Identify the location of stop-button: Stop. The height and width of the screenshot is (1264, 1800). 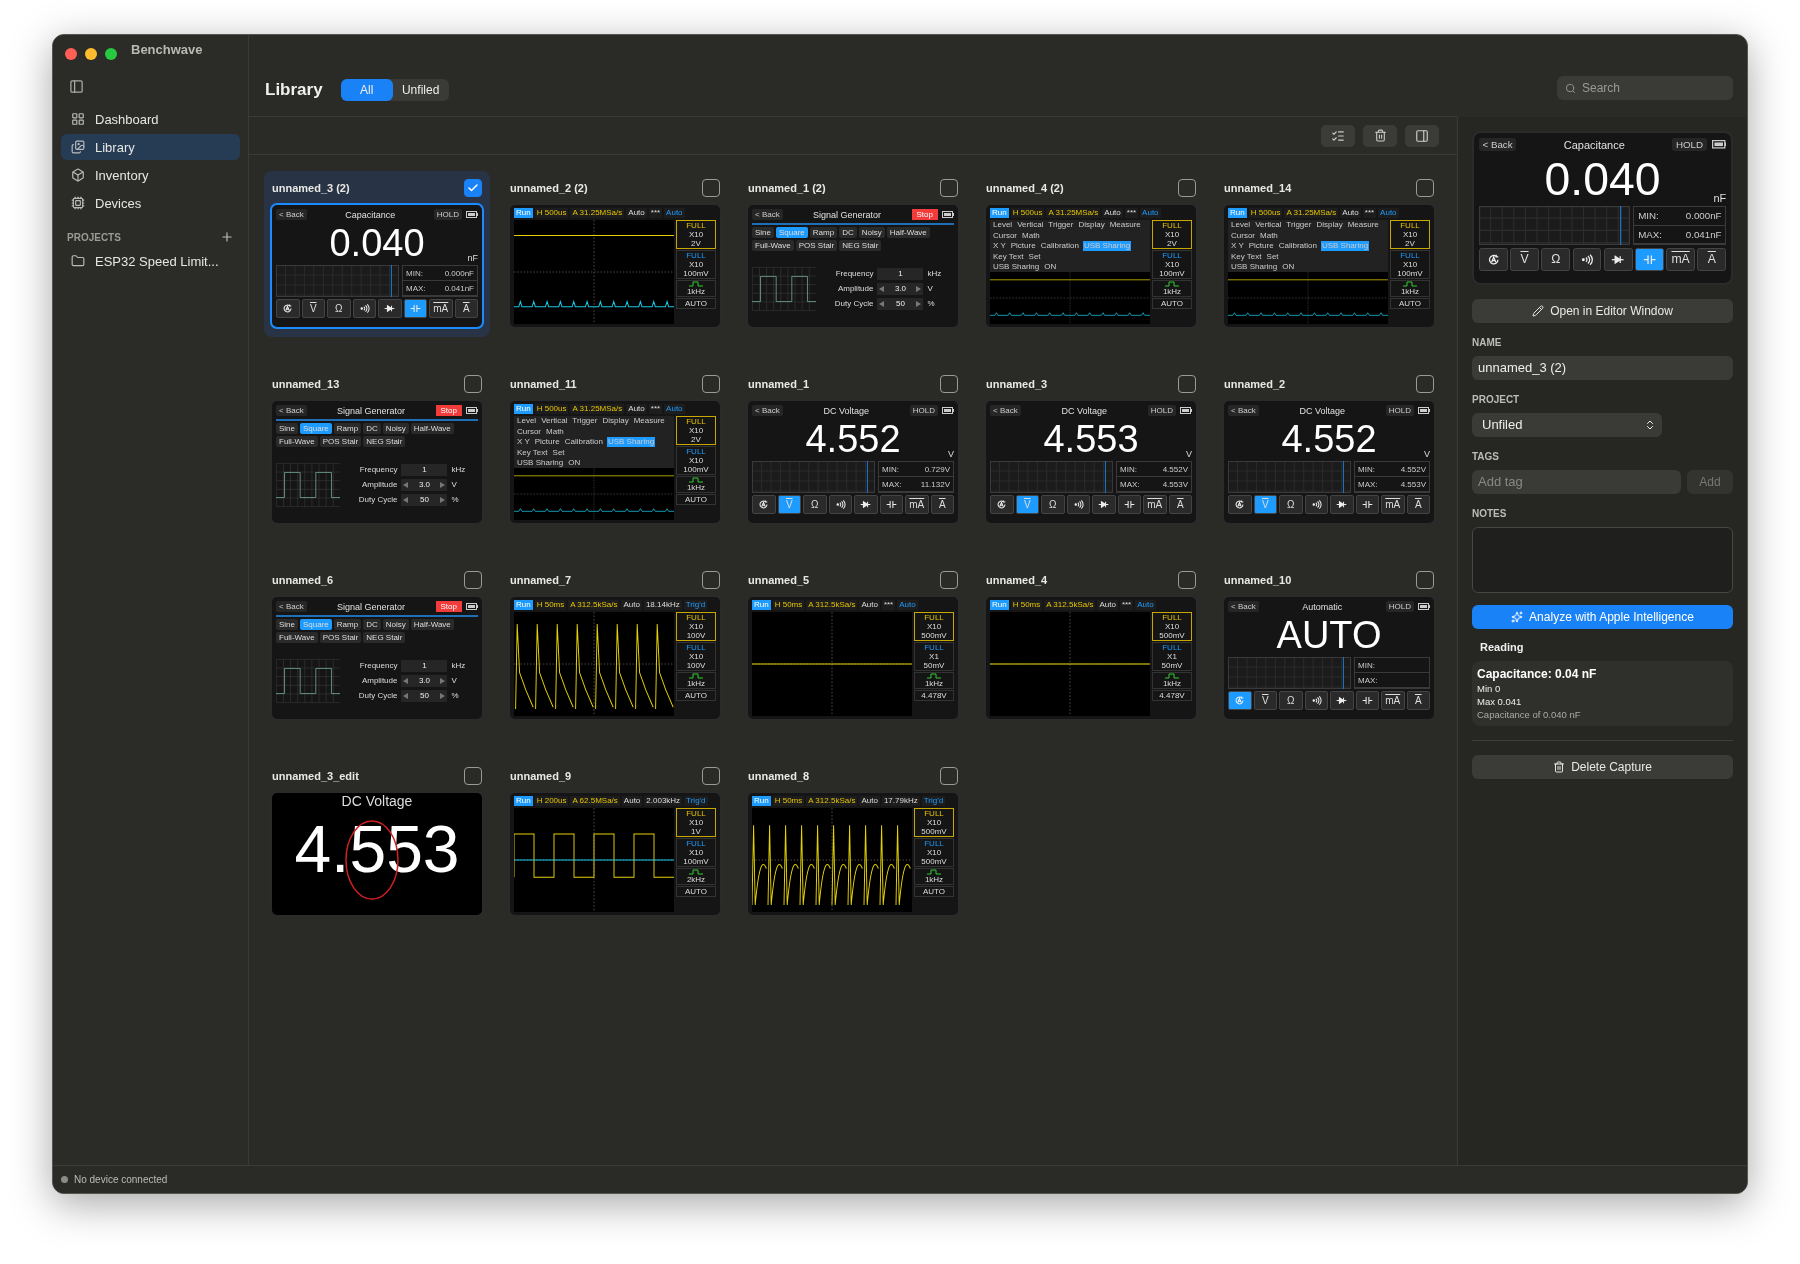
(448, 410).